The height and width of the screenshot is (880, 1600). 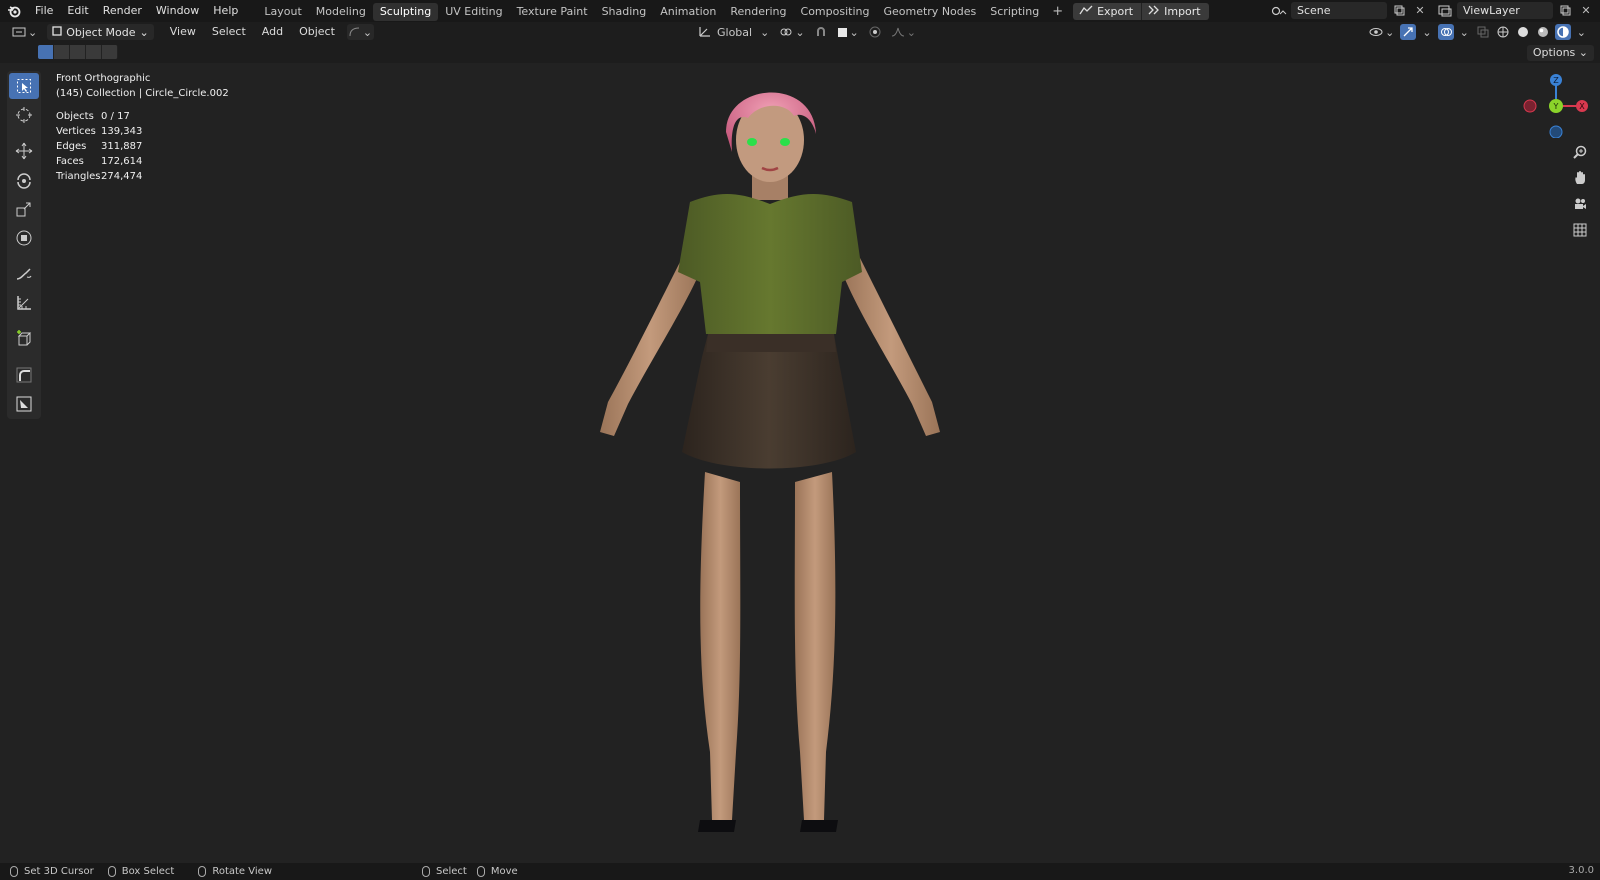 What do you see at coordinates (317, 32) in the screenshot?
I see `menu-object: Object` at bounding box center [317, 32].